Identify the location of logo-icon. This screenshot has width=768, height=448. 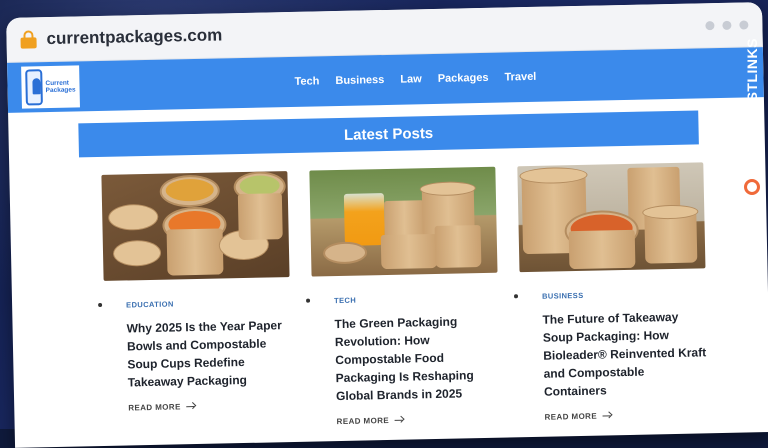
(34, 87).